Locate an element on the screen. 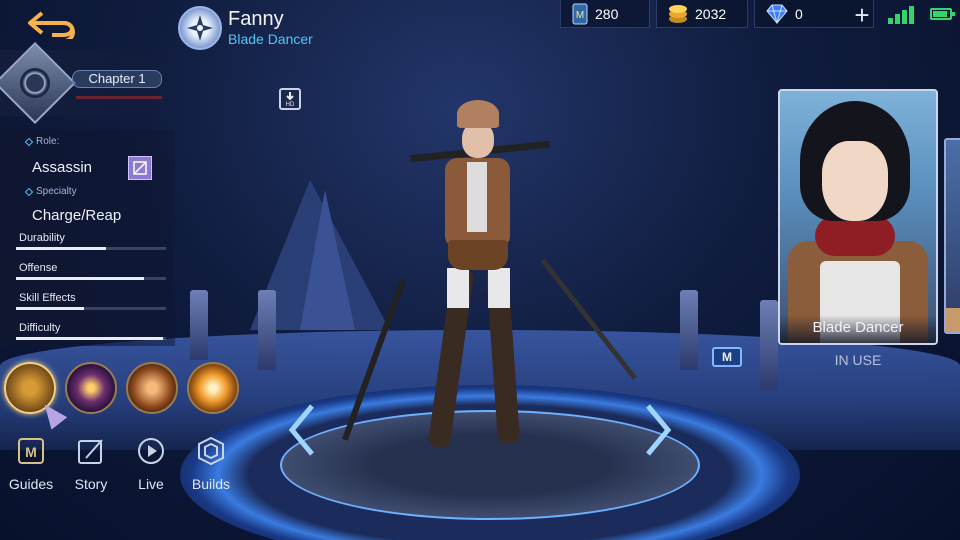 The height and width of the screenshot is (540, 960). chevron-left-icon is located at coordinates (301, 430).